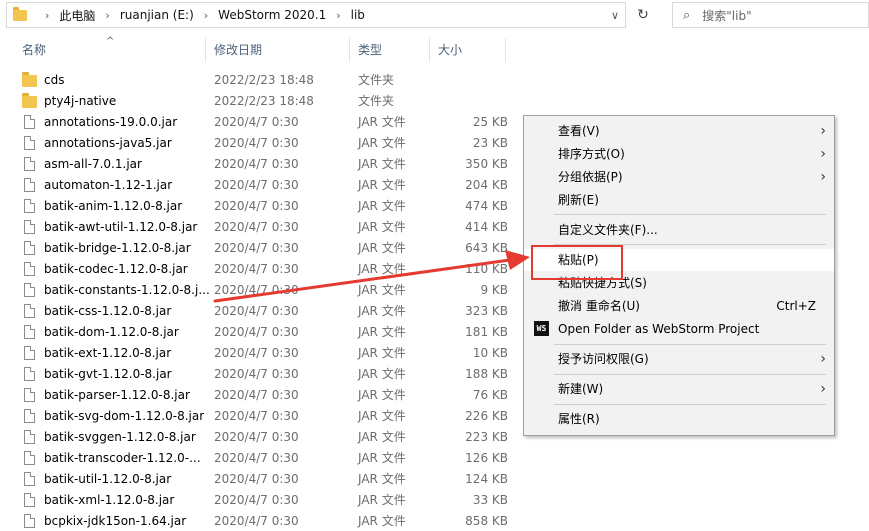  Describe the element at coordinates (517, 260) in the screenshot. I see `annotation-arrow-head` at that location.